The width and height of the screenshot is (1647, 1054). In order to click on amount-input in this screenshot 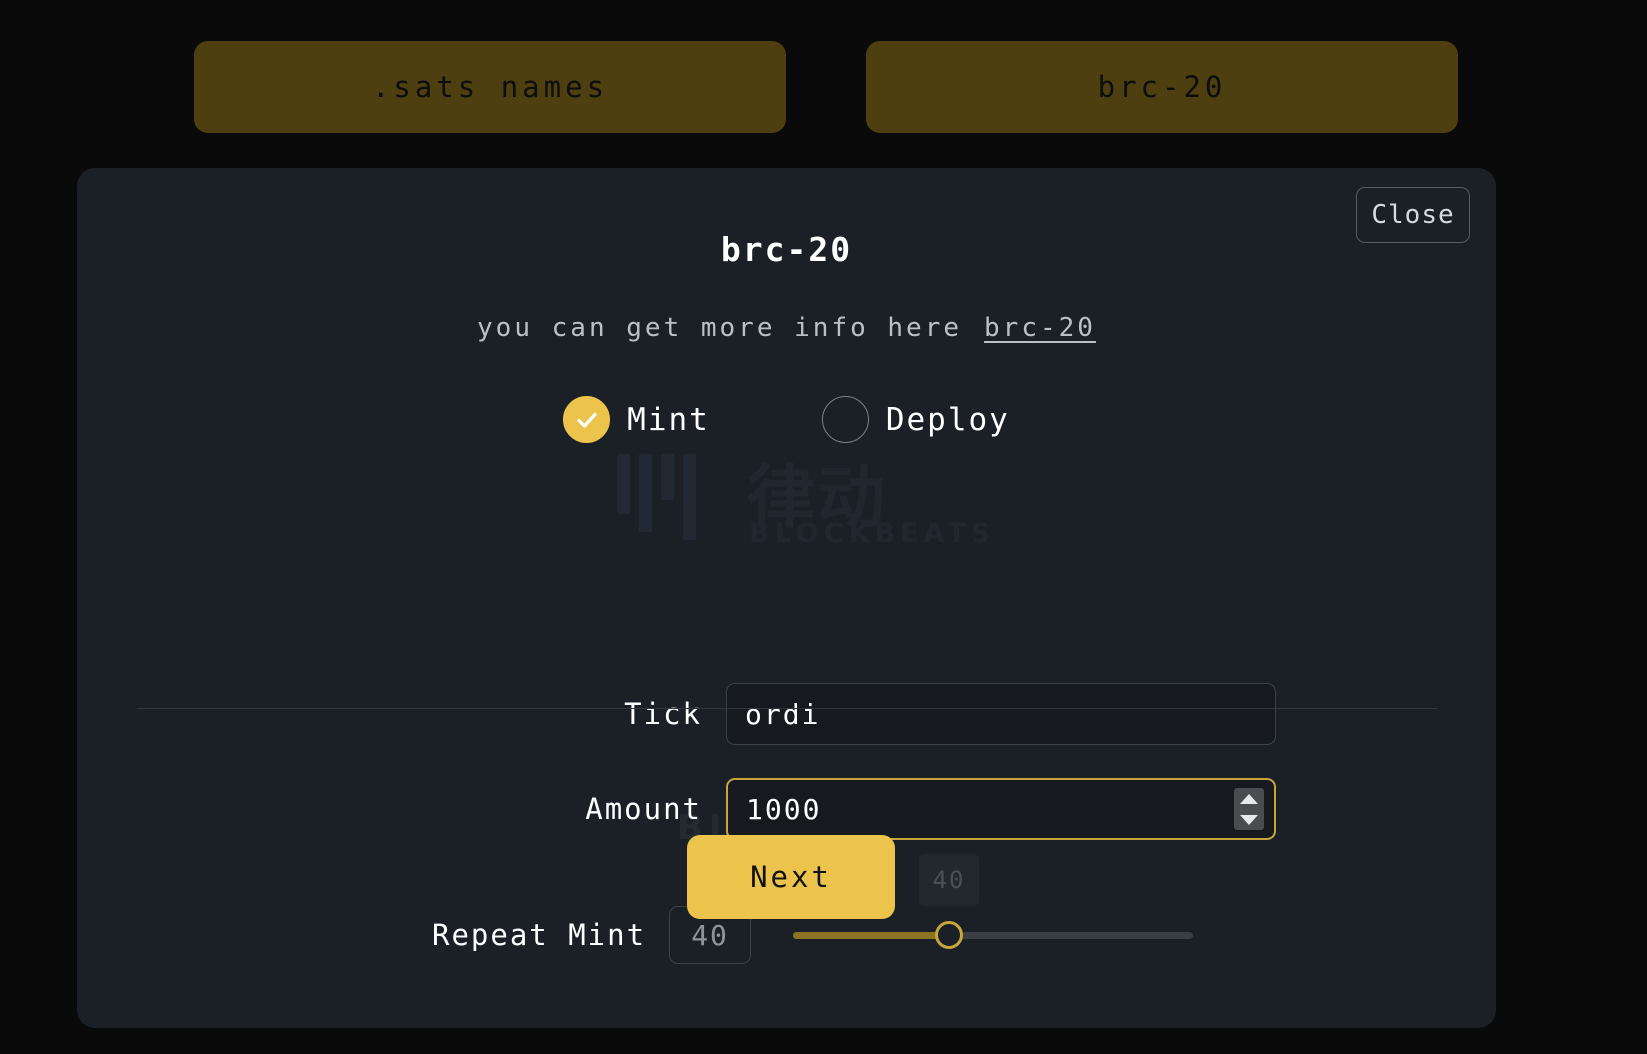, I will do `click(1001, 809)`.